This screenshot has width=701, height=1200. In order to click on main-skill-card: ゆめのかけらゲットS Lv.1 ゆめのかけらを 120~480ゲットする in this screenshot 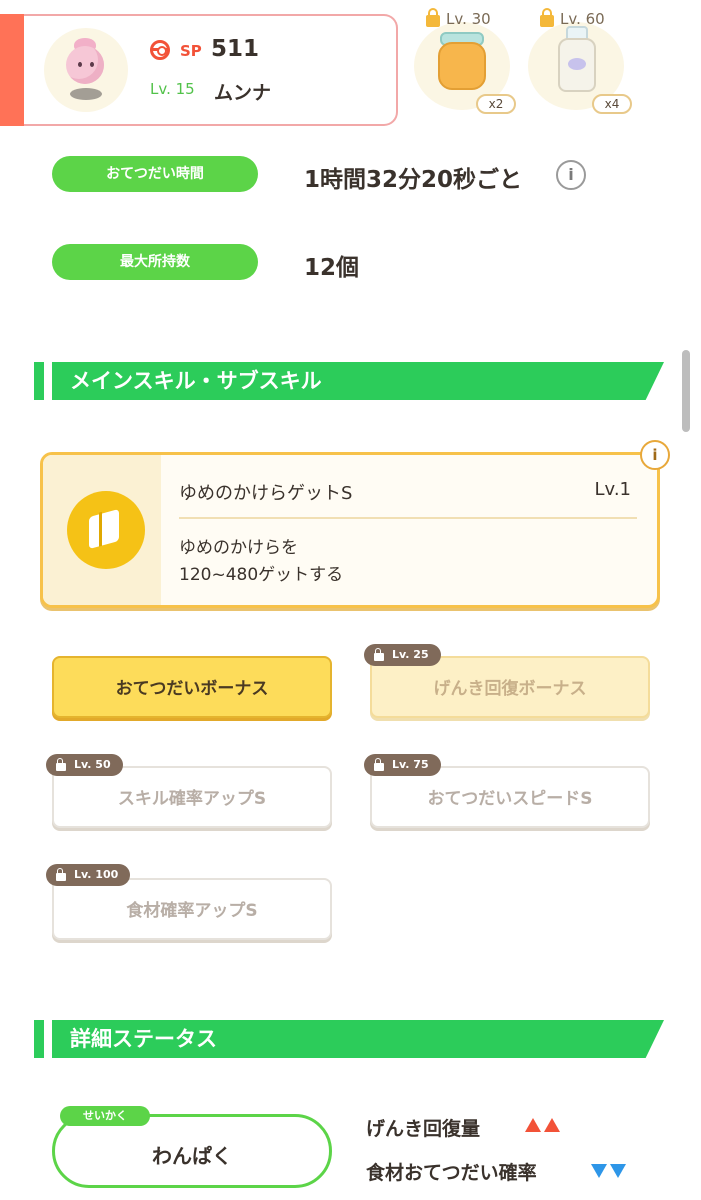, I will do `click(350, 530)`.